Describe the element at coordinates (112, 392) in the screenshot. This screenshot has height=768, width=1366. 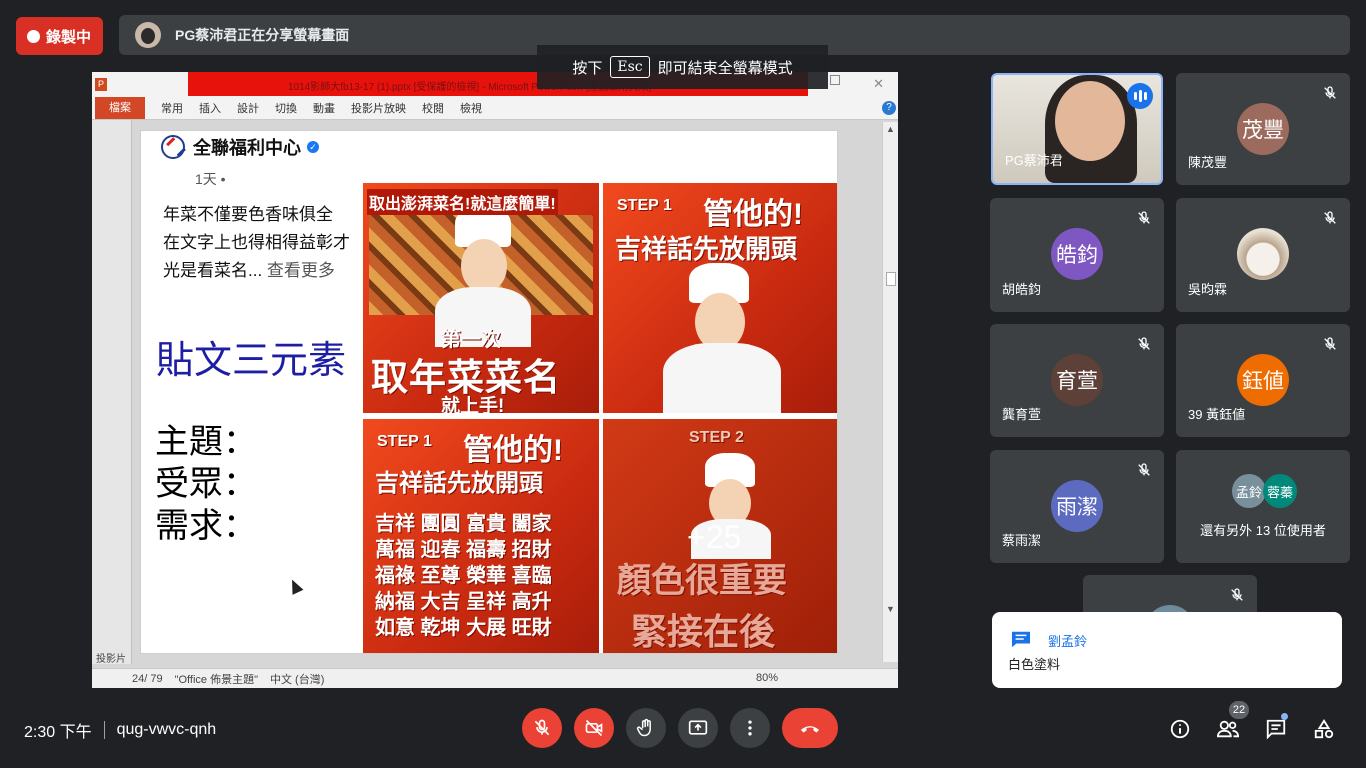
I see `ppt-slide-panel: 投影片` at that location.